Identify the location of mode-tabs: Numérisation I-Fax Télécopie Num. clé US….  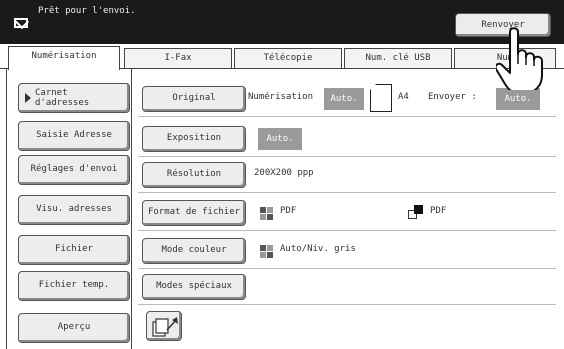
(282, 58).